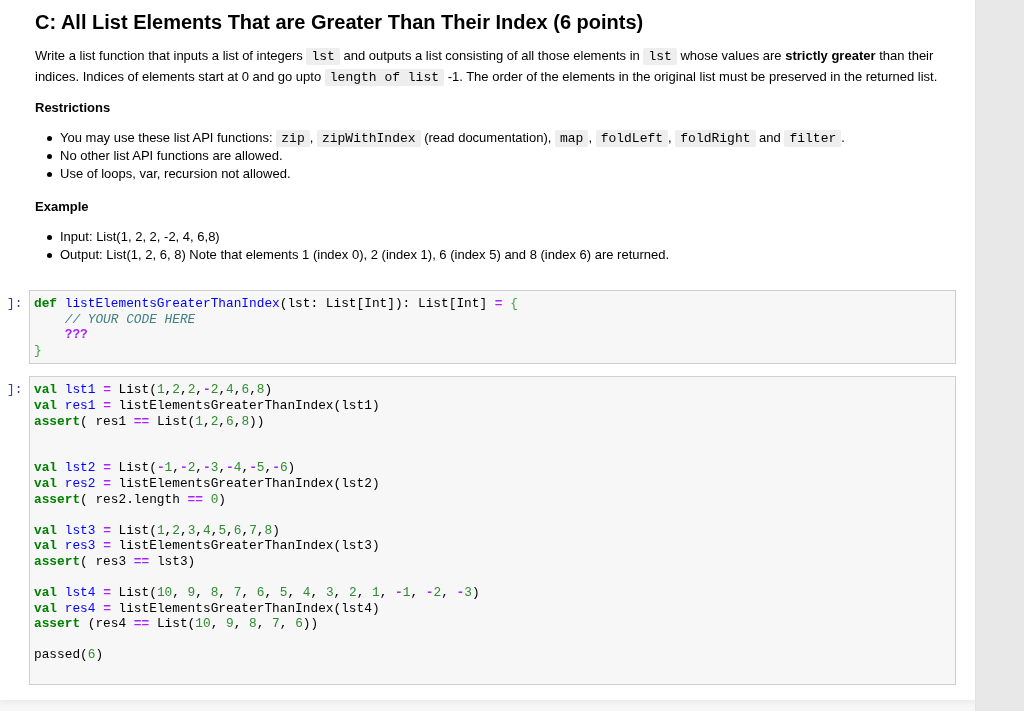 The width and height of the screenshot is (1024, 711). What do you see at coordinates (257, 593) in the screenshot?
I see `code-line: val lst4 = List(10, 9, 8, 7, 6, 5, 4, 3, 2, 1, -1, -2, -3)` at bounding box center [257, 593].